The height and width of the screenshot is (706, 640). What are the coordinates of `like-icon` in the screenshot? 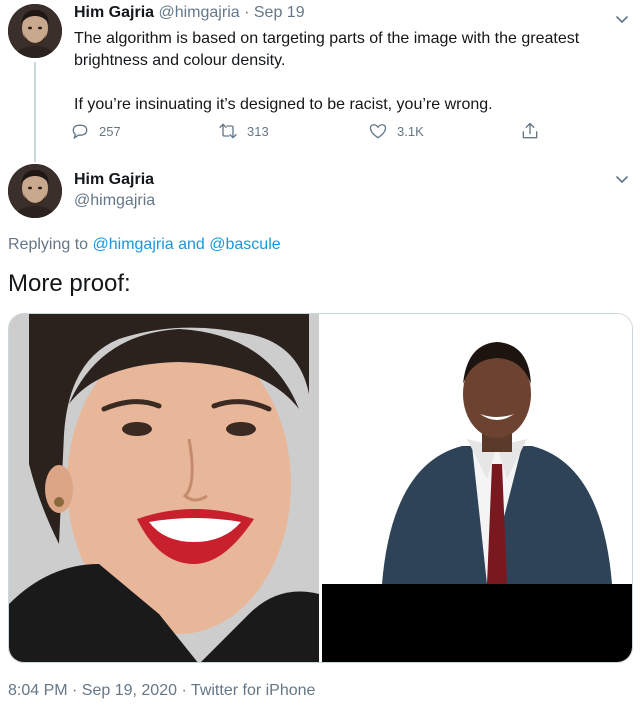 It's located at (378, 131).